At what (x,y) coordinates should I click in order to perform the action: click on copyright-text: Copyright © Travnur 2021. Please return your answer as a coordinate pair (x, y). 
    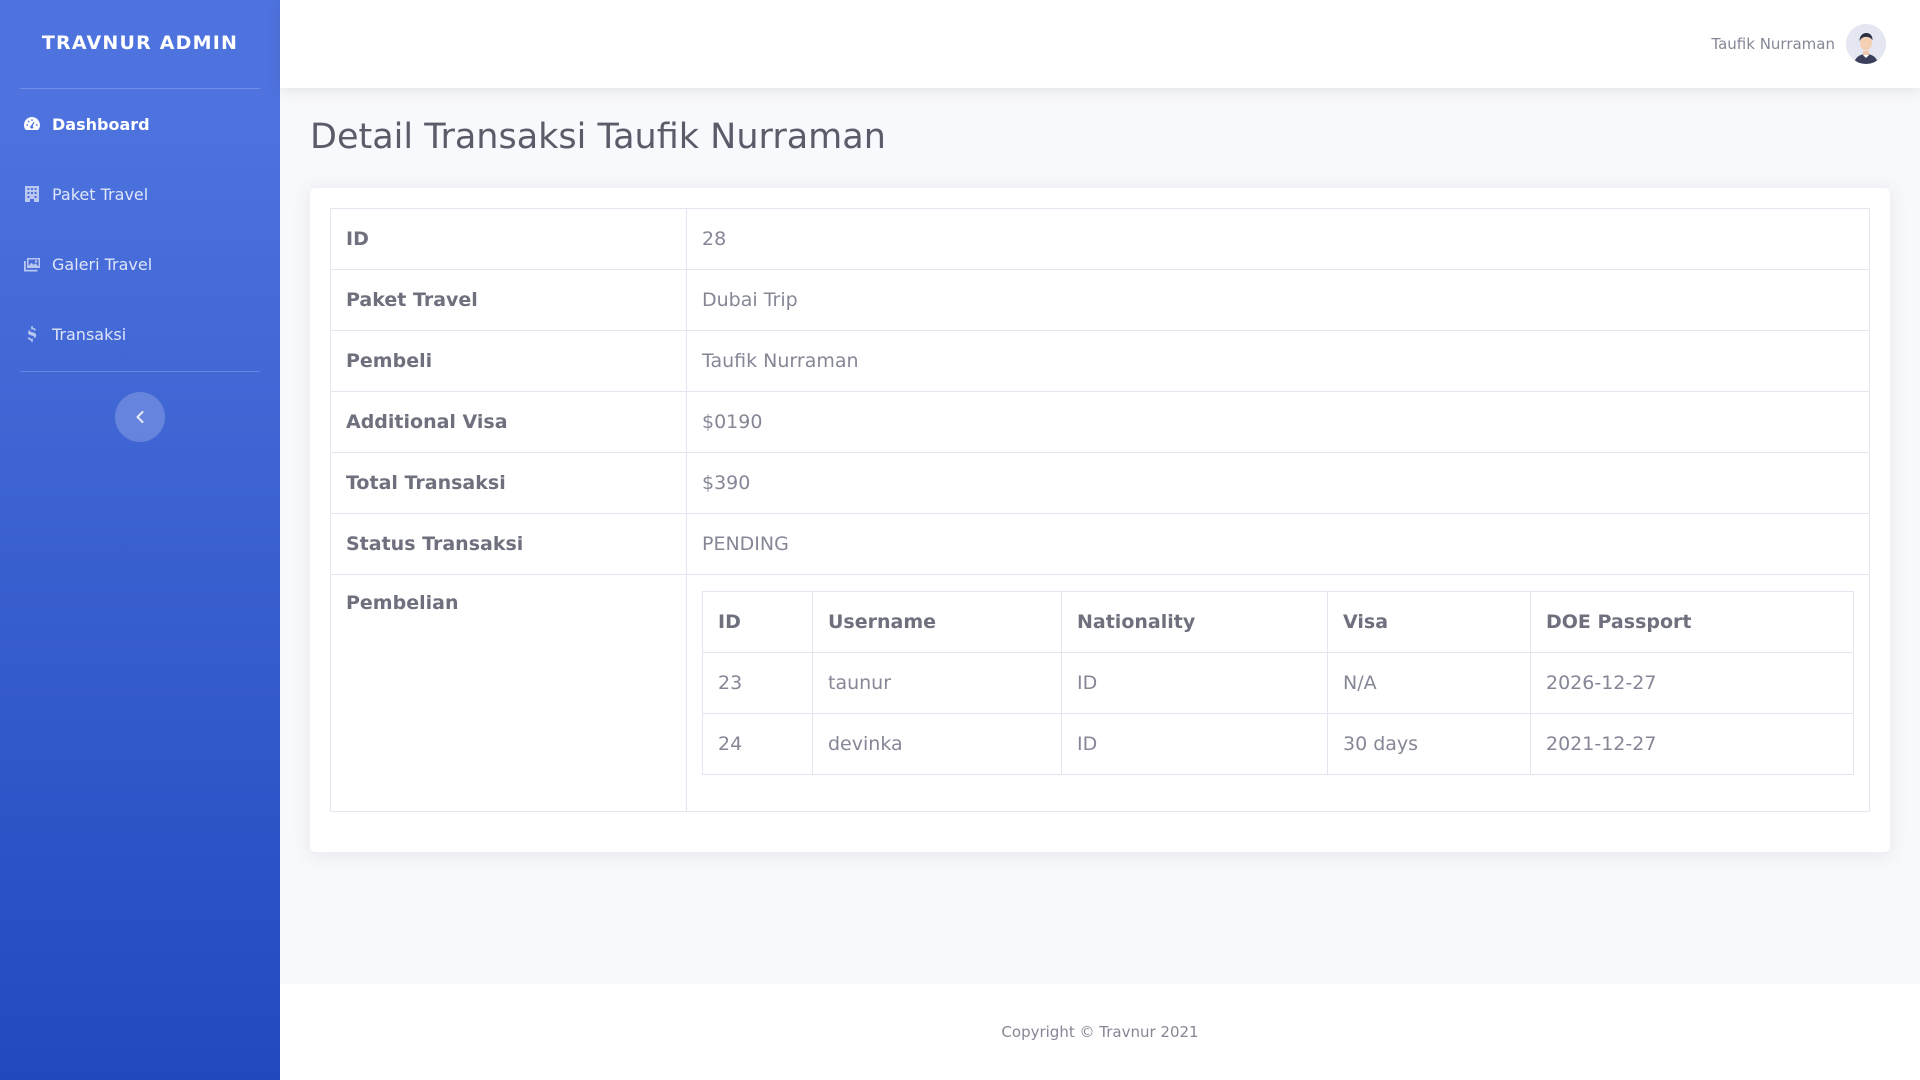
    Looking at the image, I should click on (1100, 1032).